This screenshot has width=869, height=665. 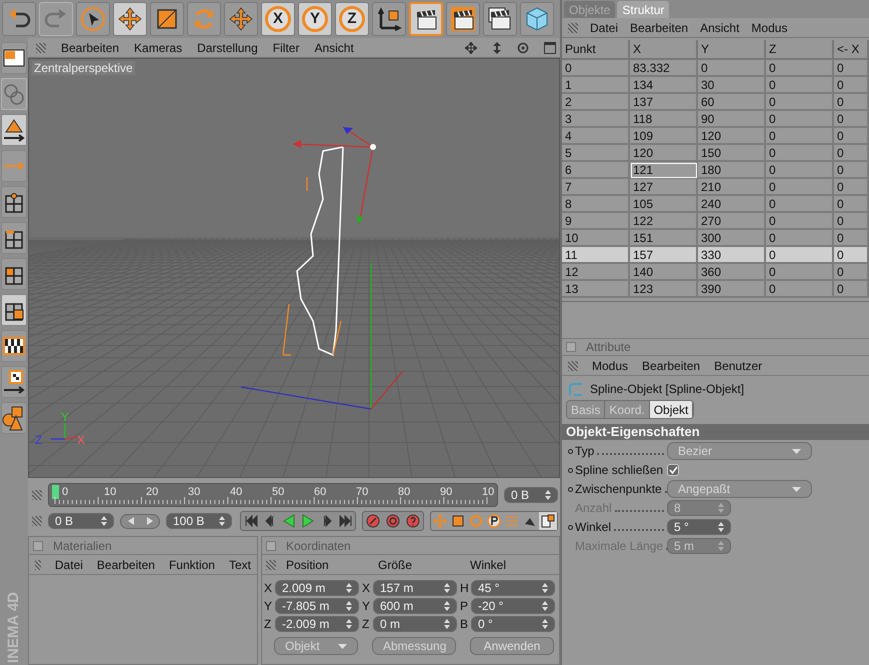 What do you see at coordinates (317, 588) in the screenshot?
I see `number-field: 2.009 m` at bounding box center [317, 588].